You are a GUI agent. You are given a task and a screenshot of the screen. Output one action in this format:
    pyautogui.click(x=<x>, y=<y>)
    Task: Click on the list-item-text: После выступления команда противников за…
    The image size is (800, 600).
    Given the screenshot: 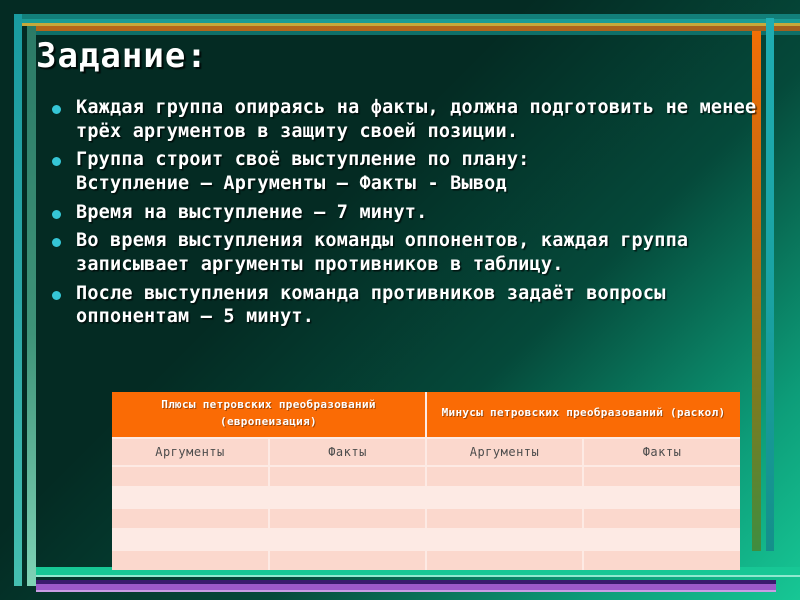 What is the action you would take?
    pyautogui.click(x=371, y=305)
    